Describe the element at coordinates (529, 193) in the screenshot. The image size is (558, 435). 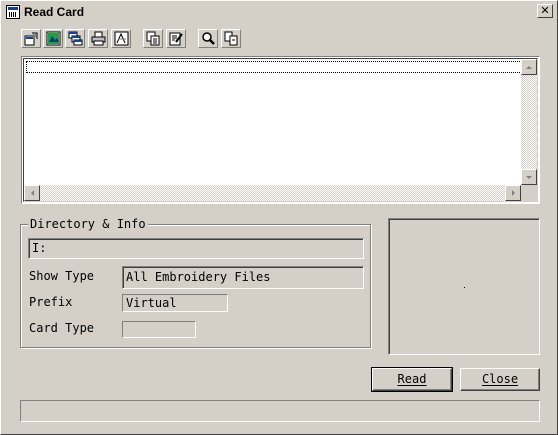
I see `scroll-corner` at that location.